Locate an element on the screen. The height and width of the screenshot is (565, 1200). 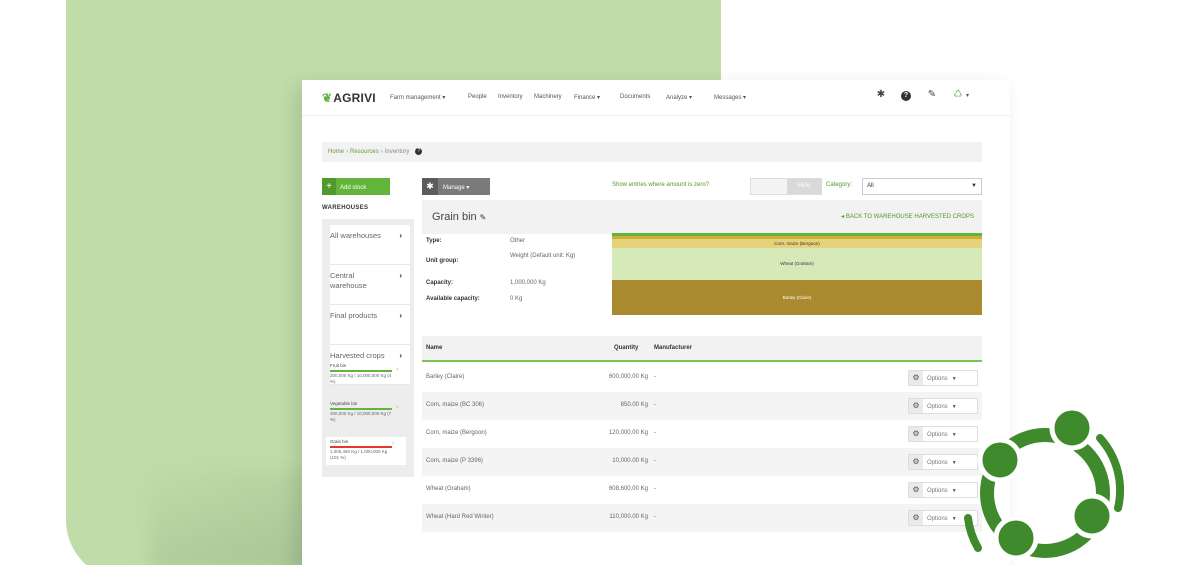
breadcrumb-resources: Resources is located at coordinates (364, 152).